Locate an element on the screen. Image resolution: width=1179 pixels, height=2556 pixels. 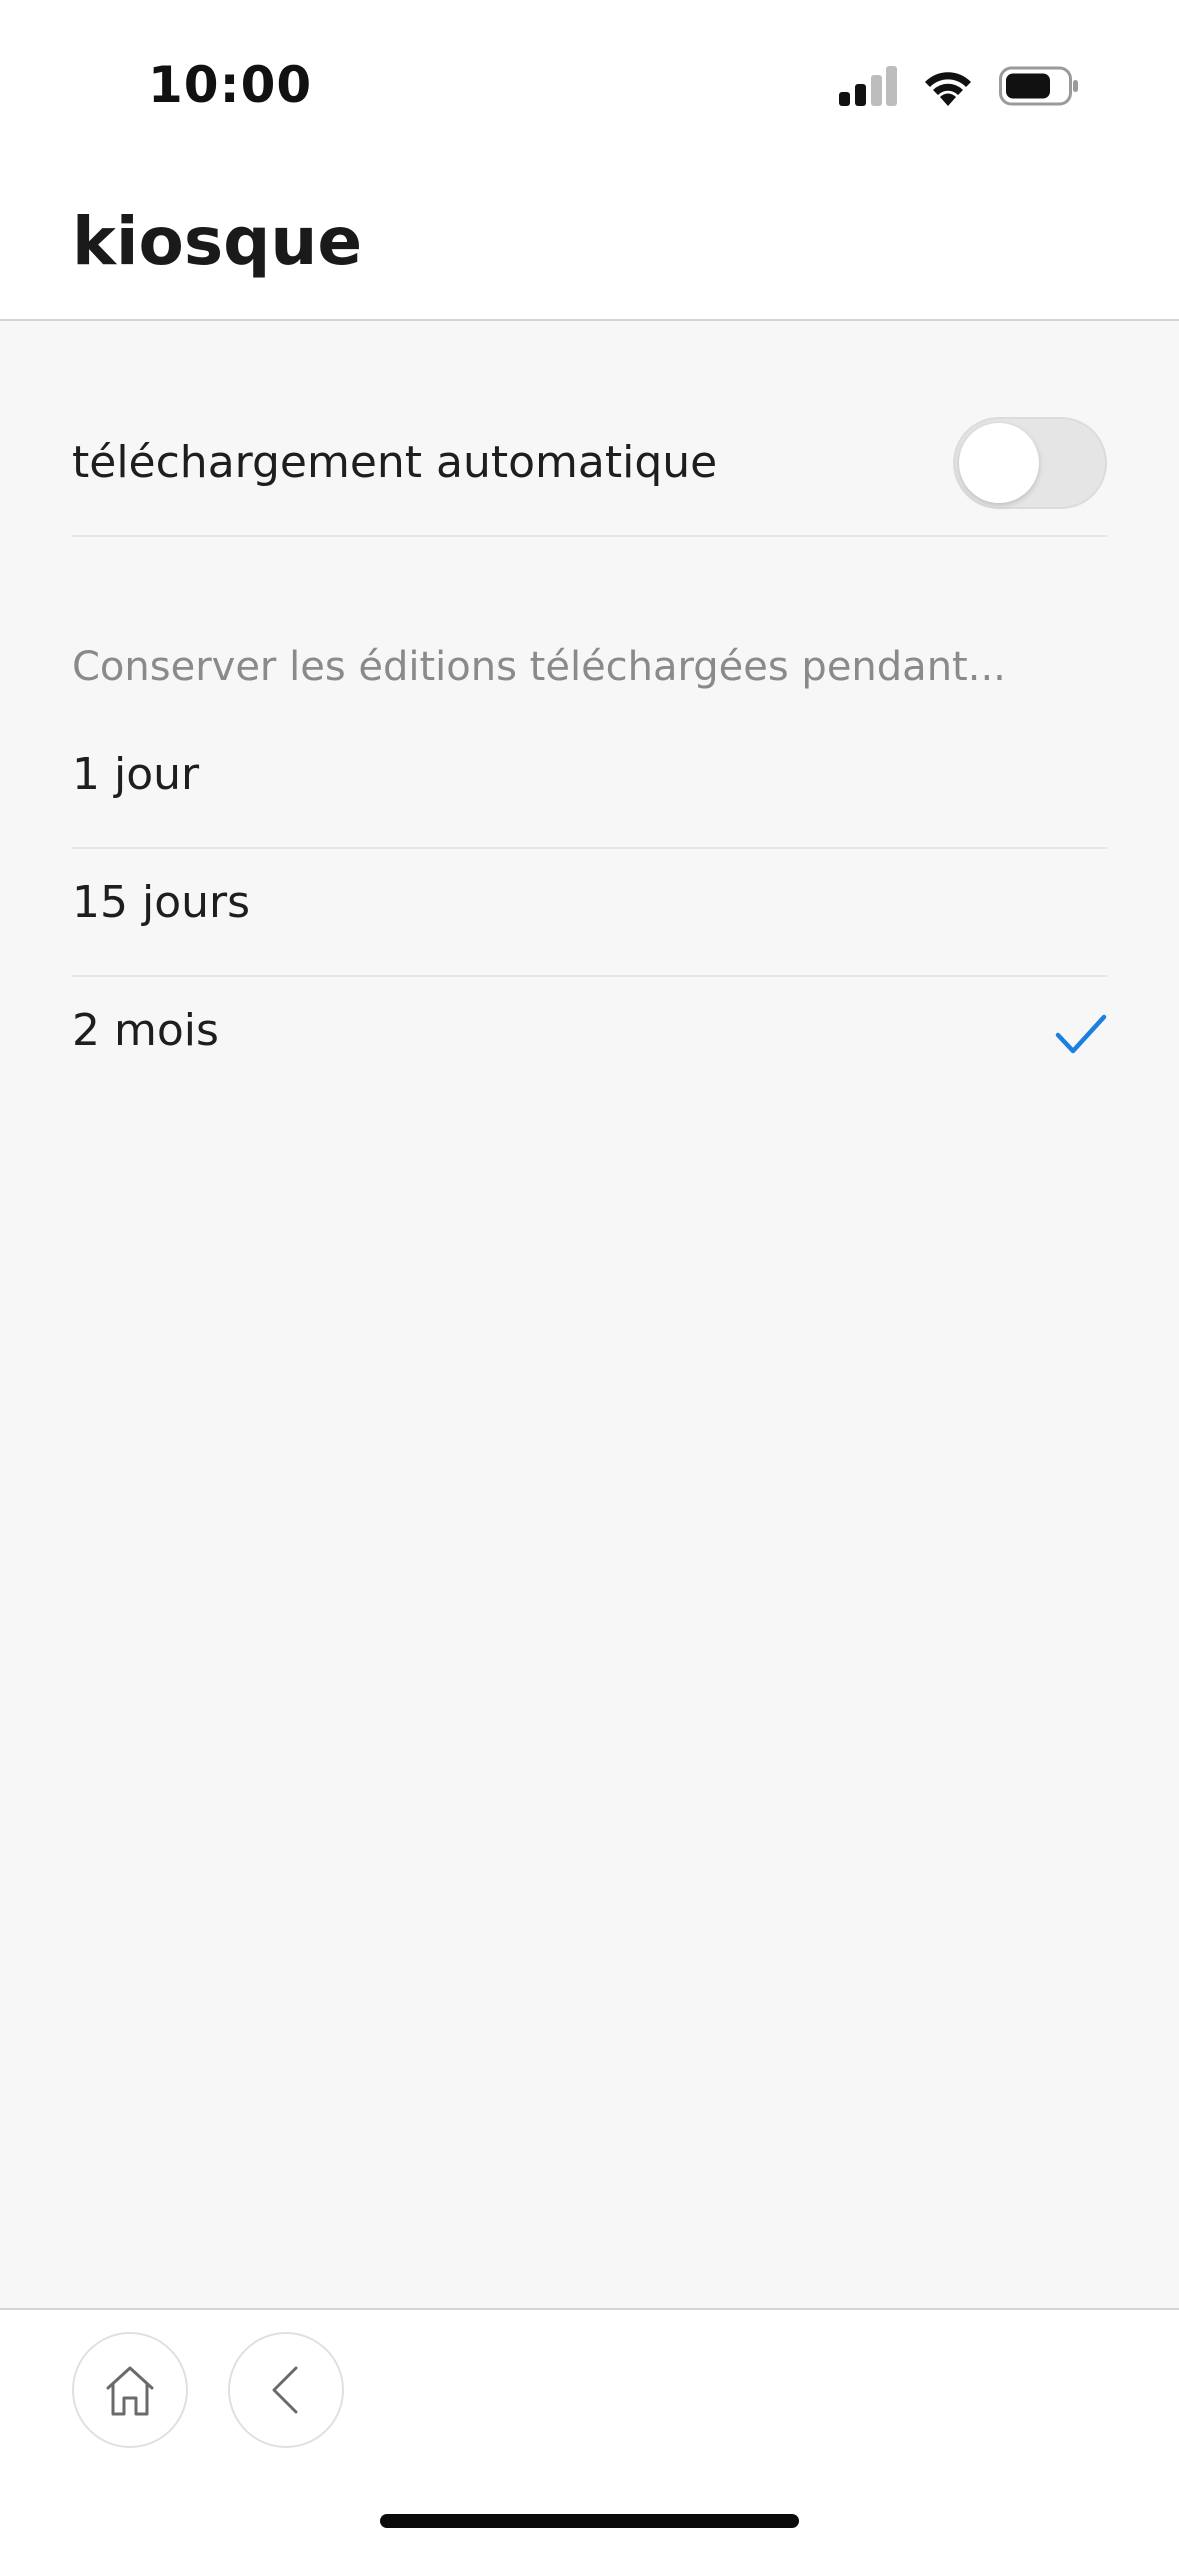
option-label: 1 jour is located at coordinates (136, 774).